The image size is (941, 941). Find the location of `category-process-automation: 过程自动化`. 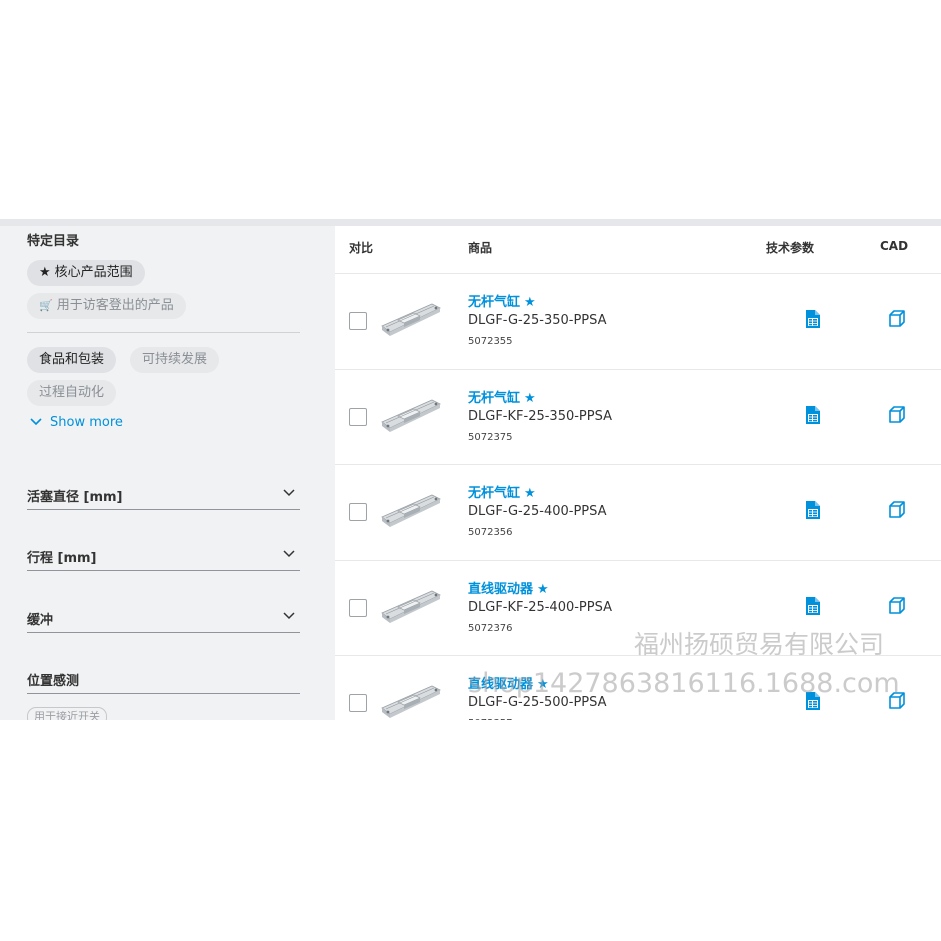

category-process-automation: 过程自动化 is located at coordinates (72, 393).